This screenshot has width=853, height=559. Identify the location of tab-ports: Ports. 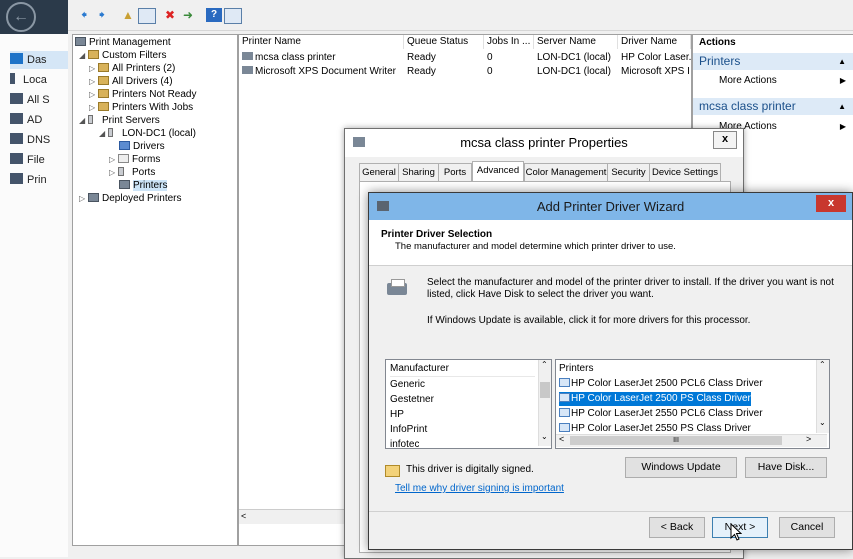
(455, 172).